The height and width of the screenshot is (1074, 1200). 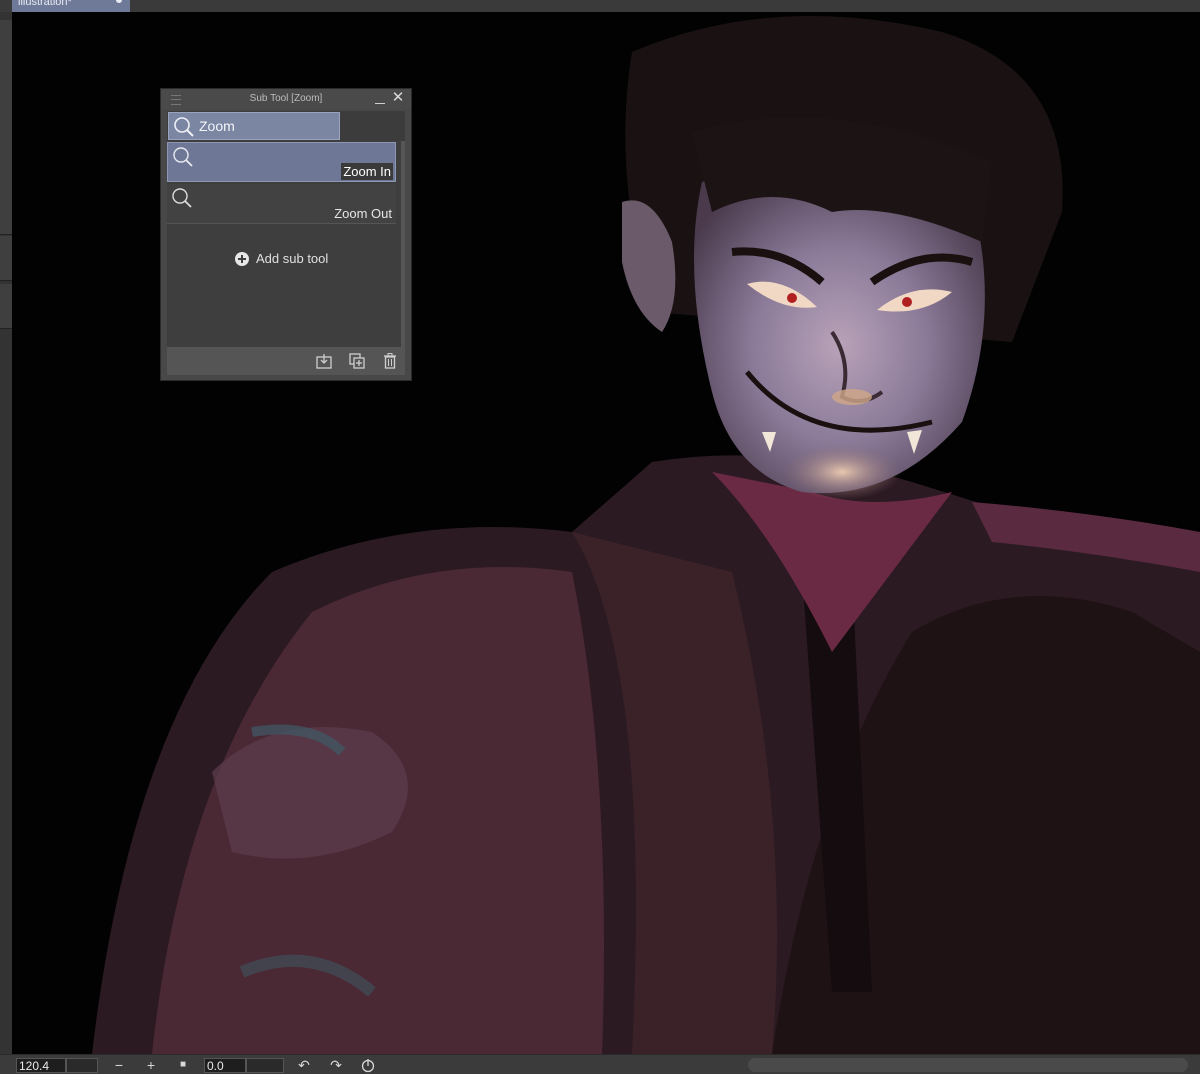 What do you see at coordinates (363, 213) in the screenshot?
I see `subtool-item-label: Zoom Out` at bounding box center [363, 213].